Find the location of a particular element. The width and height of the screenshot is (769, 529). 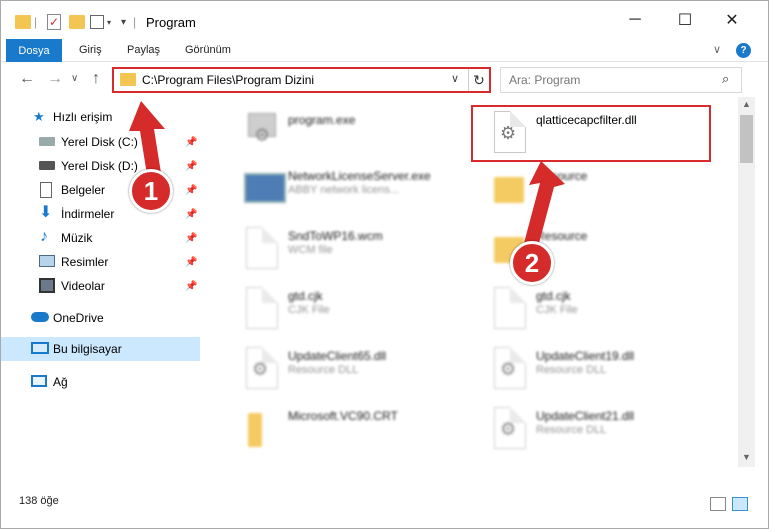

arrow-2-icon is located at coordinates (544, 204).